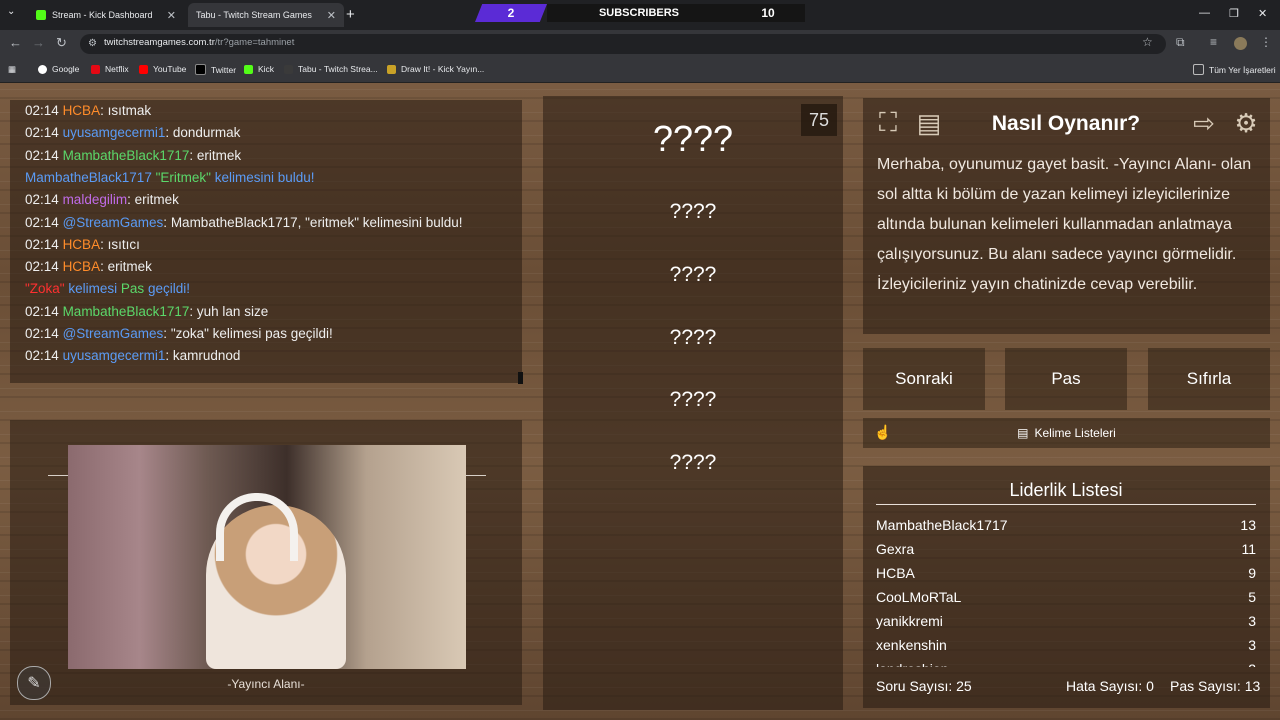 The height and width of the screenshot is (720, 1280). Describe the element at coordinates (1204, 13) in the screenshot. I see `minimize-icon: —` at that location.